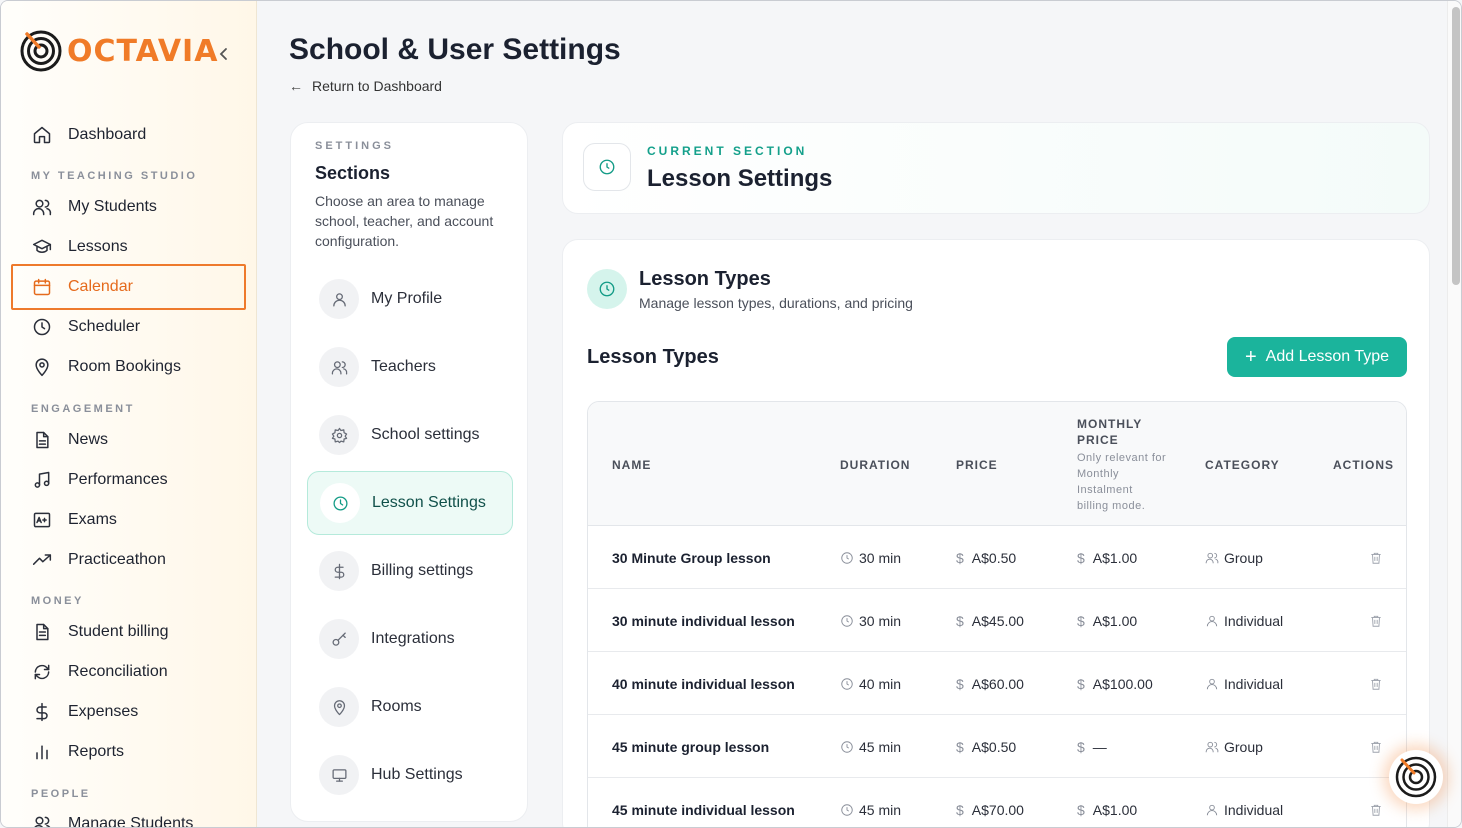  I want to click on duration-value: 30 min, so click(880, 557).